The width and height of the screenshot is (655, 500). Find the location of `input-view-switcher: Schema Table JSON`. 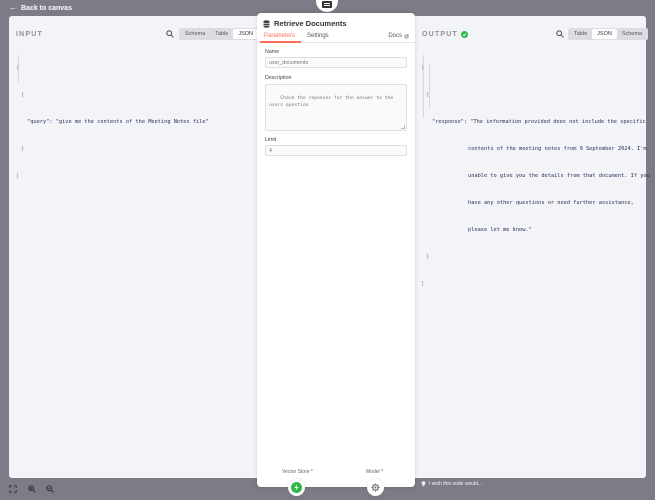

input-view-switcher: Schema Table JSON is located at coordinates (219, 34).